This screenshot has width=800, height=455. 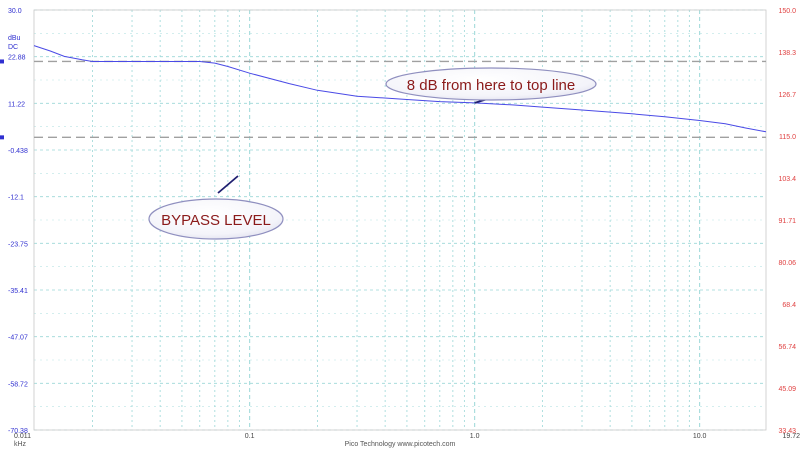 What do you see at coordinates (13, 47) in the screenshot?
I see `left-axis-coupling: DC` at bounding box center [13, 47].